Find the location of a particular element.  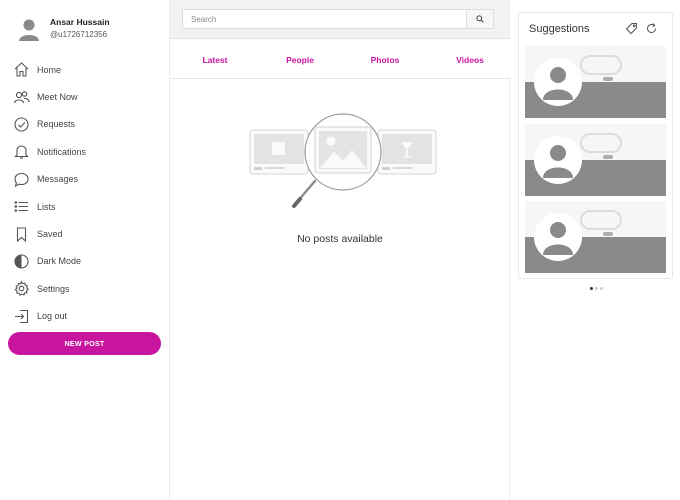

carousel-dots is located at coordinates (596, 288).